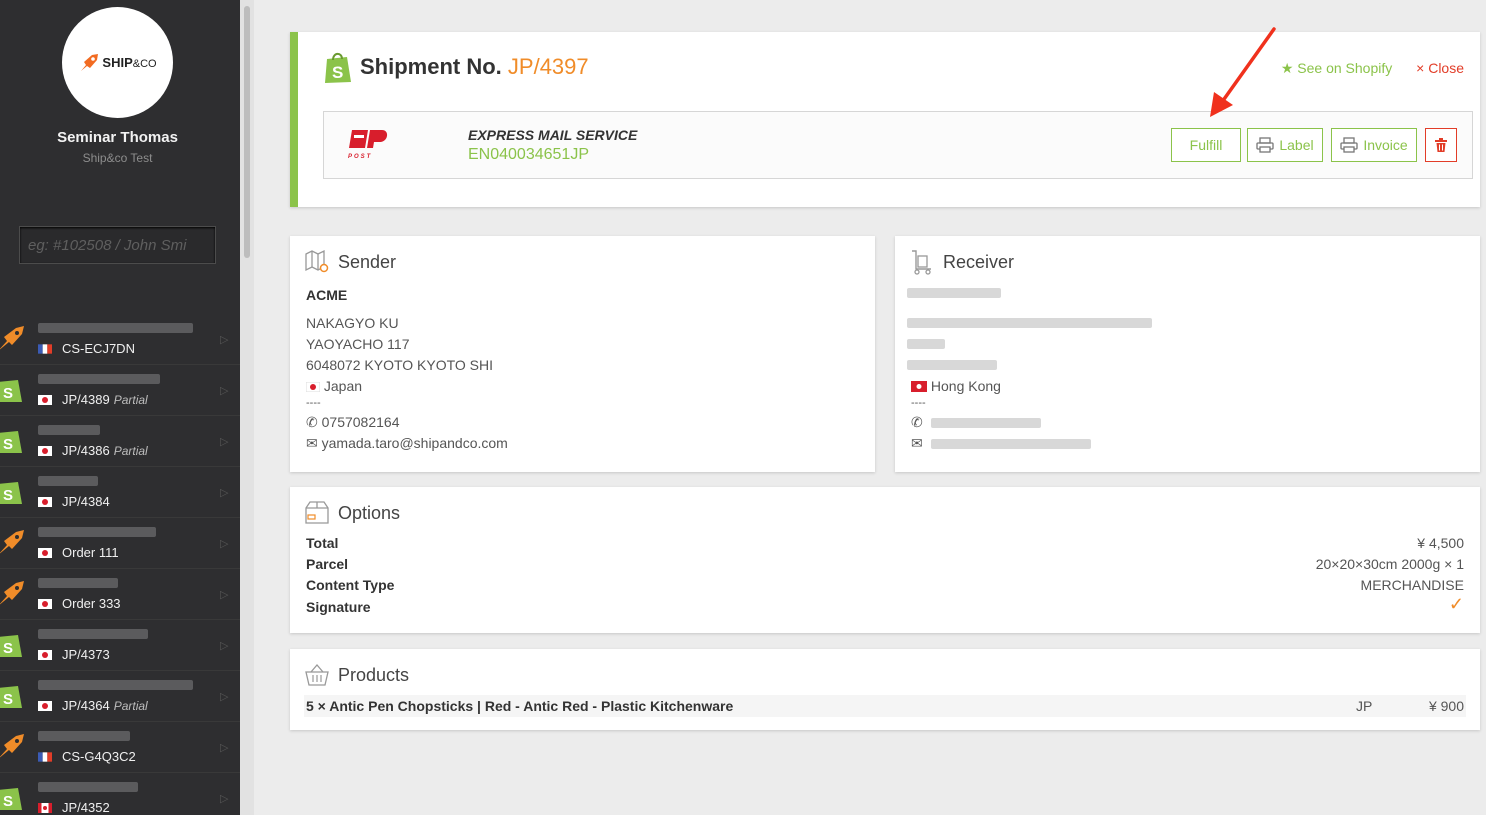  What do you see at coordinates (353, 422) in the screenshot?
I see `sender-phone: ✆ 0757082164` at bounding box center [353, 422].